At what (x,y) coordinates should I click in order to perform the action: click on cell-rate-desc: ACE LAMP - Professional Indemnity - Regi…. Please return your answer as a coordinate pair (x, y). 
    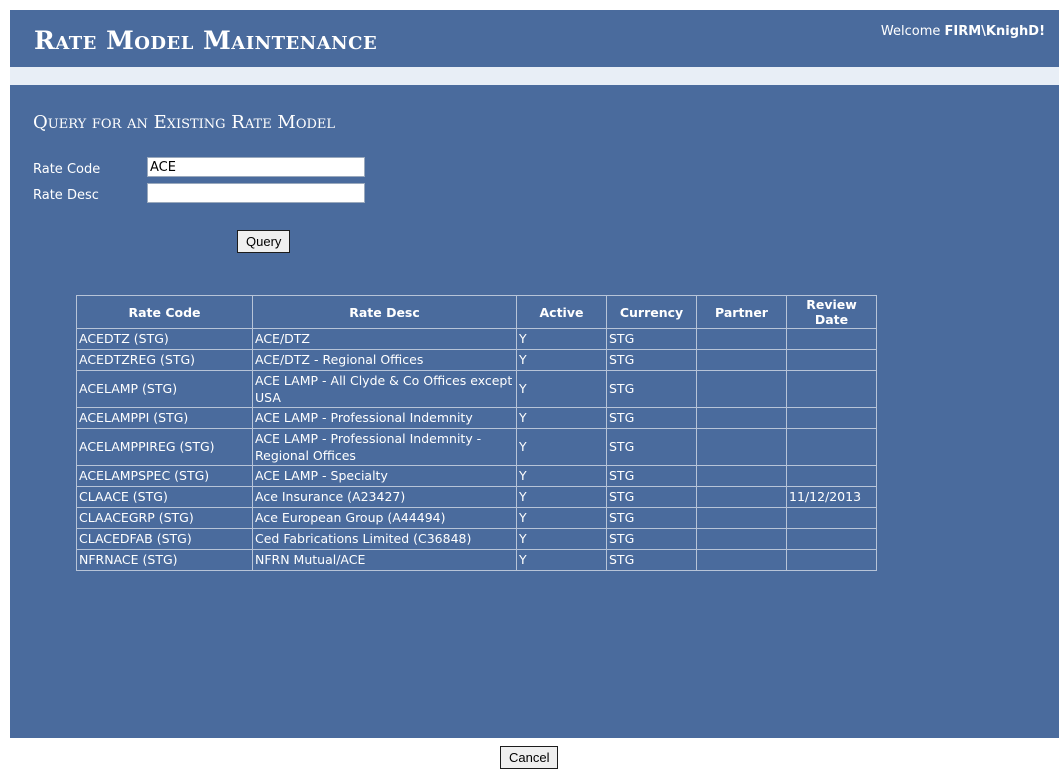
    Looking at the image, I should click on (384, 447).